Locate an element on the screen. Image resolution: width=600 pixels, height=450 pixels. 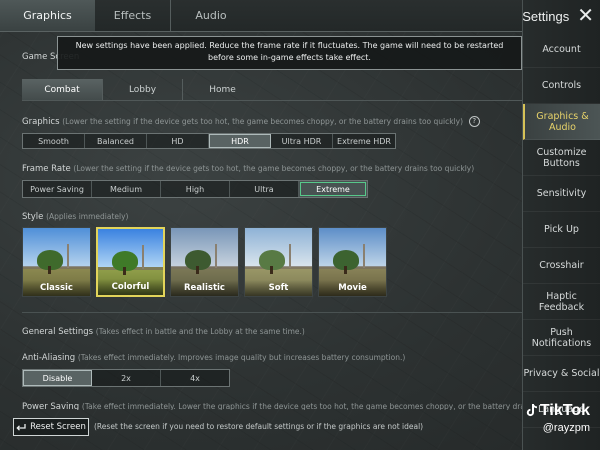
frame-rate-option-extreme: Extreme is located at coordinates (333, 189).